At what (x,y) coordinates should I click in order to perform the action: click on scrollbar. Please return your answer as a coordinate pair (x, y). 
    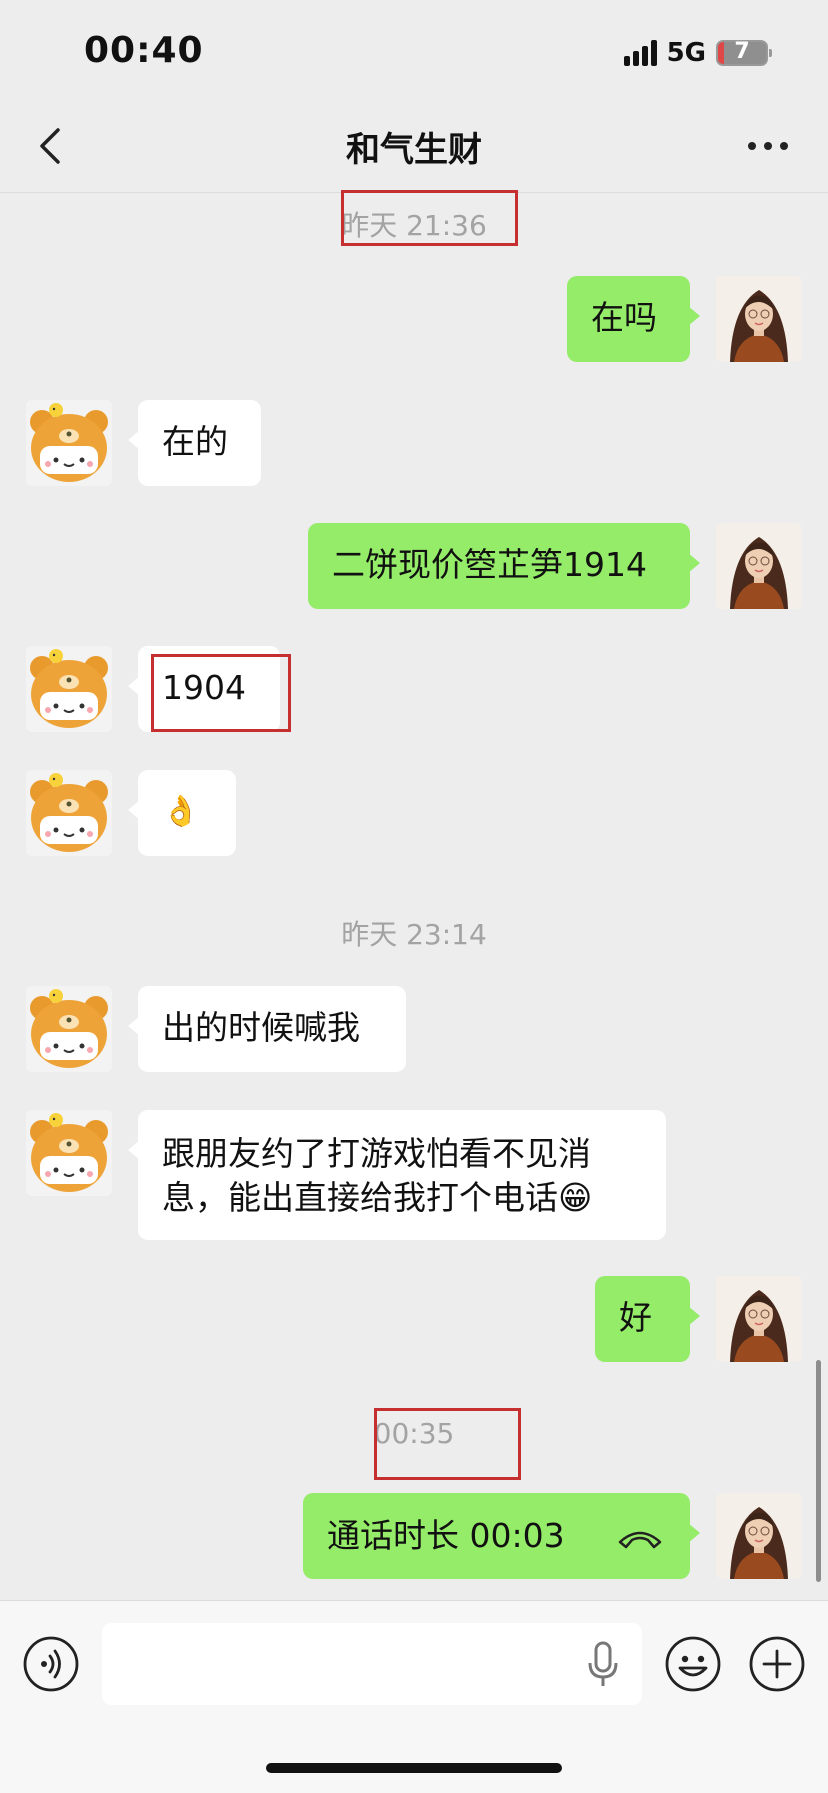
    Looking at the image, I should click on (818, 1471).